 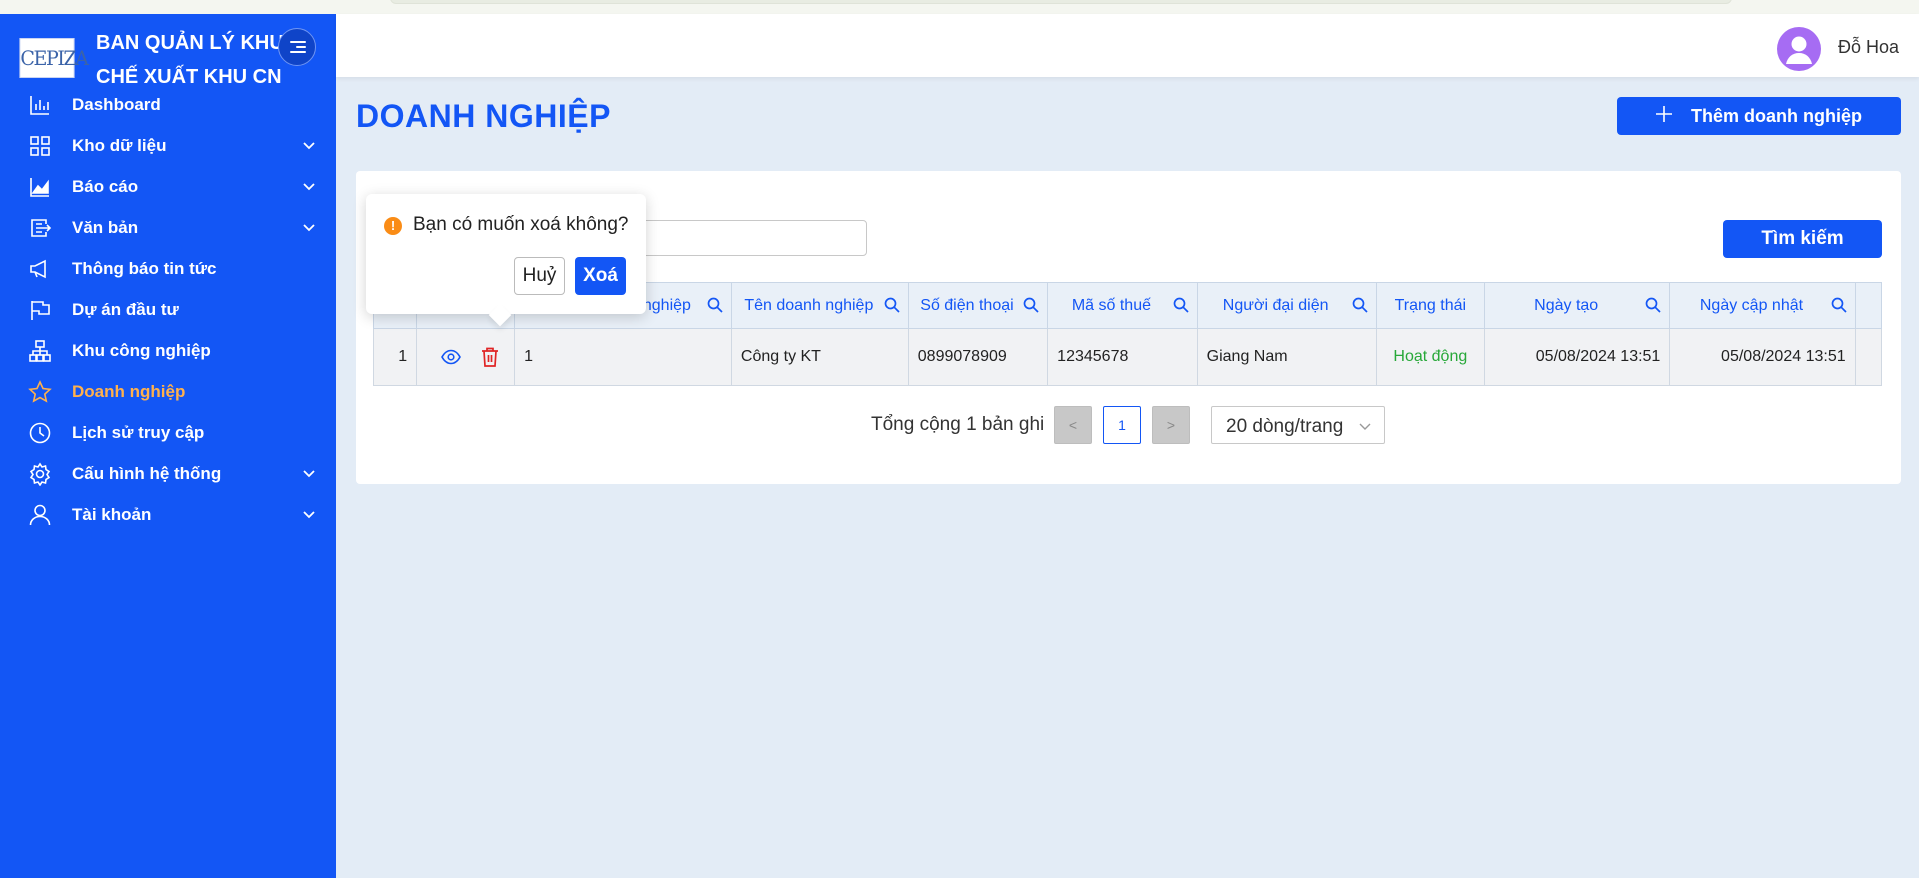 What do you see at coordinates (819, 357) in the screenshot?
I see `cell-ten-doanh-nghiep: Công ty KT` at bounding box center [819, 357].